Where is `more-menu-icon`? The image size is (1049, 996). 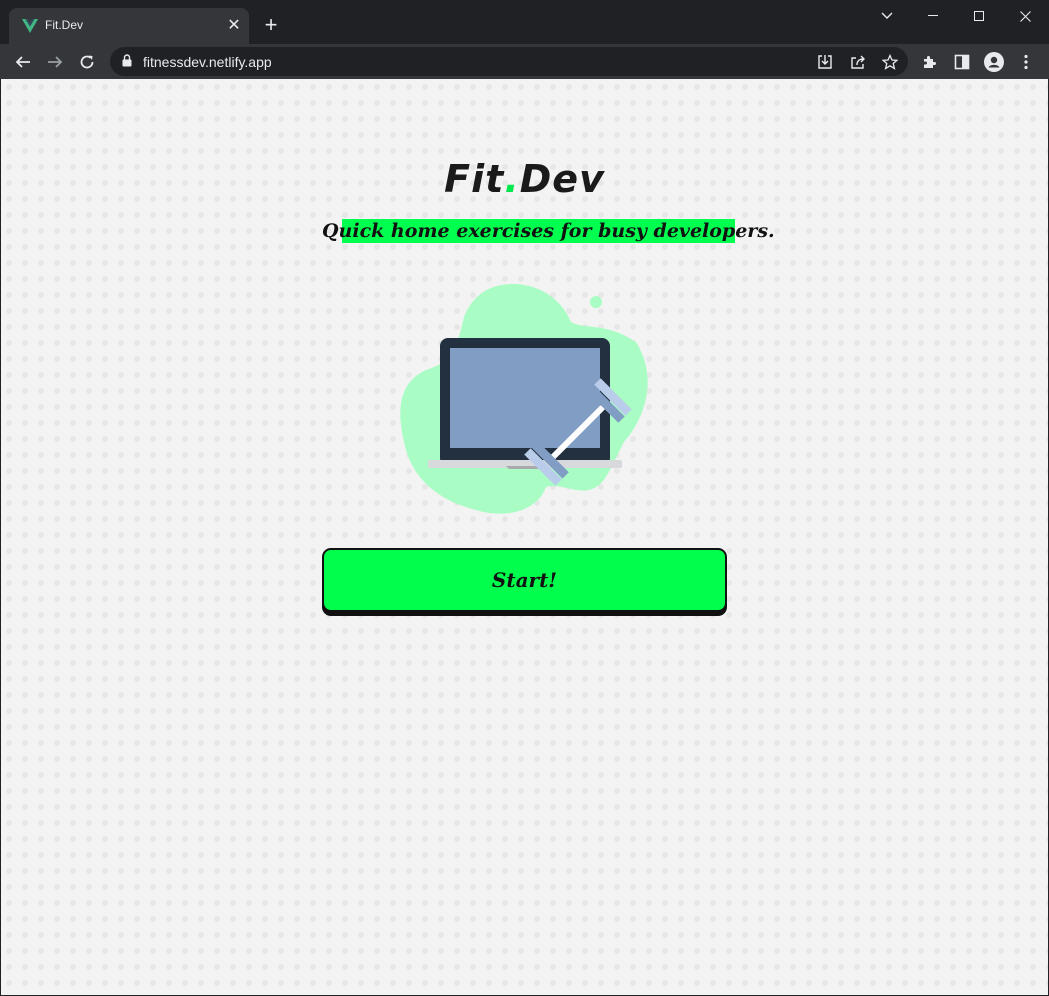 more-menu-icon is located at coordinates (1026, 62).